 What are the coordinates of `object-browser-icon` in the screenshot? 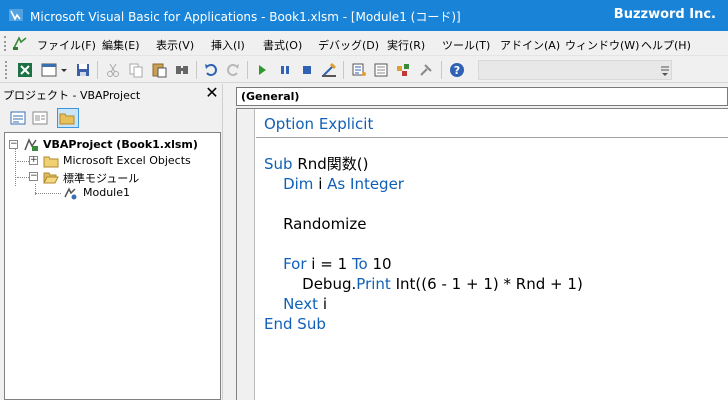 It's located at (403, 70).